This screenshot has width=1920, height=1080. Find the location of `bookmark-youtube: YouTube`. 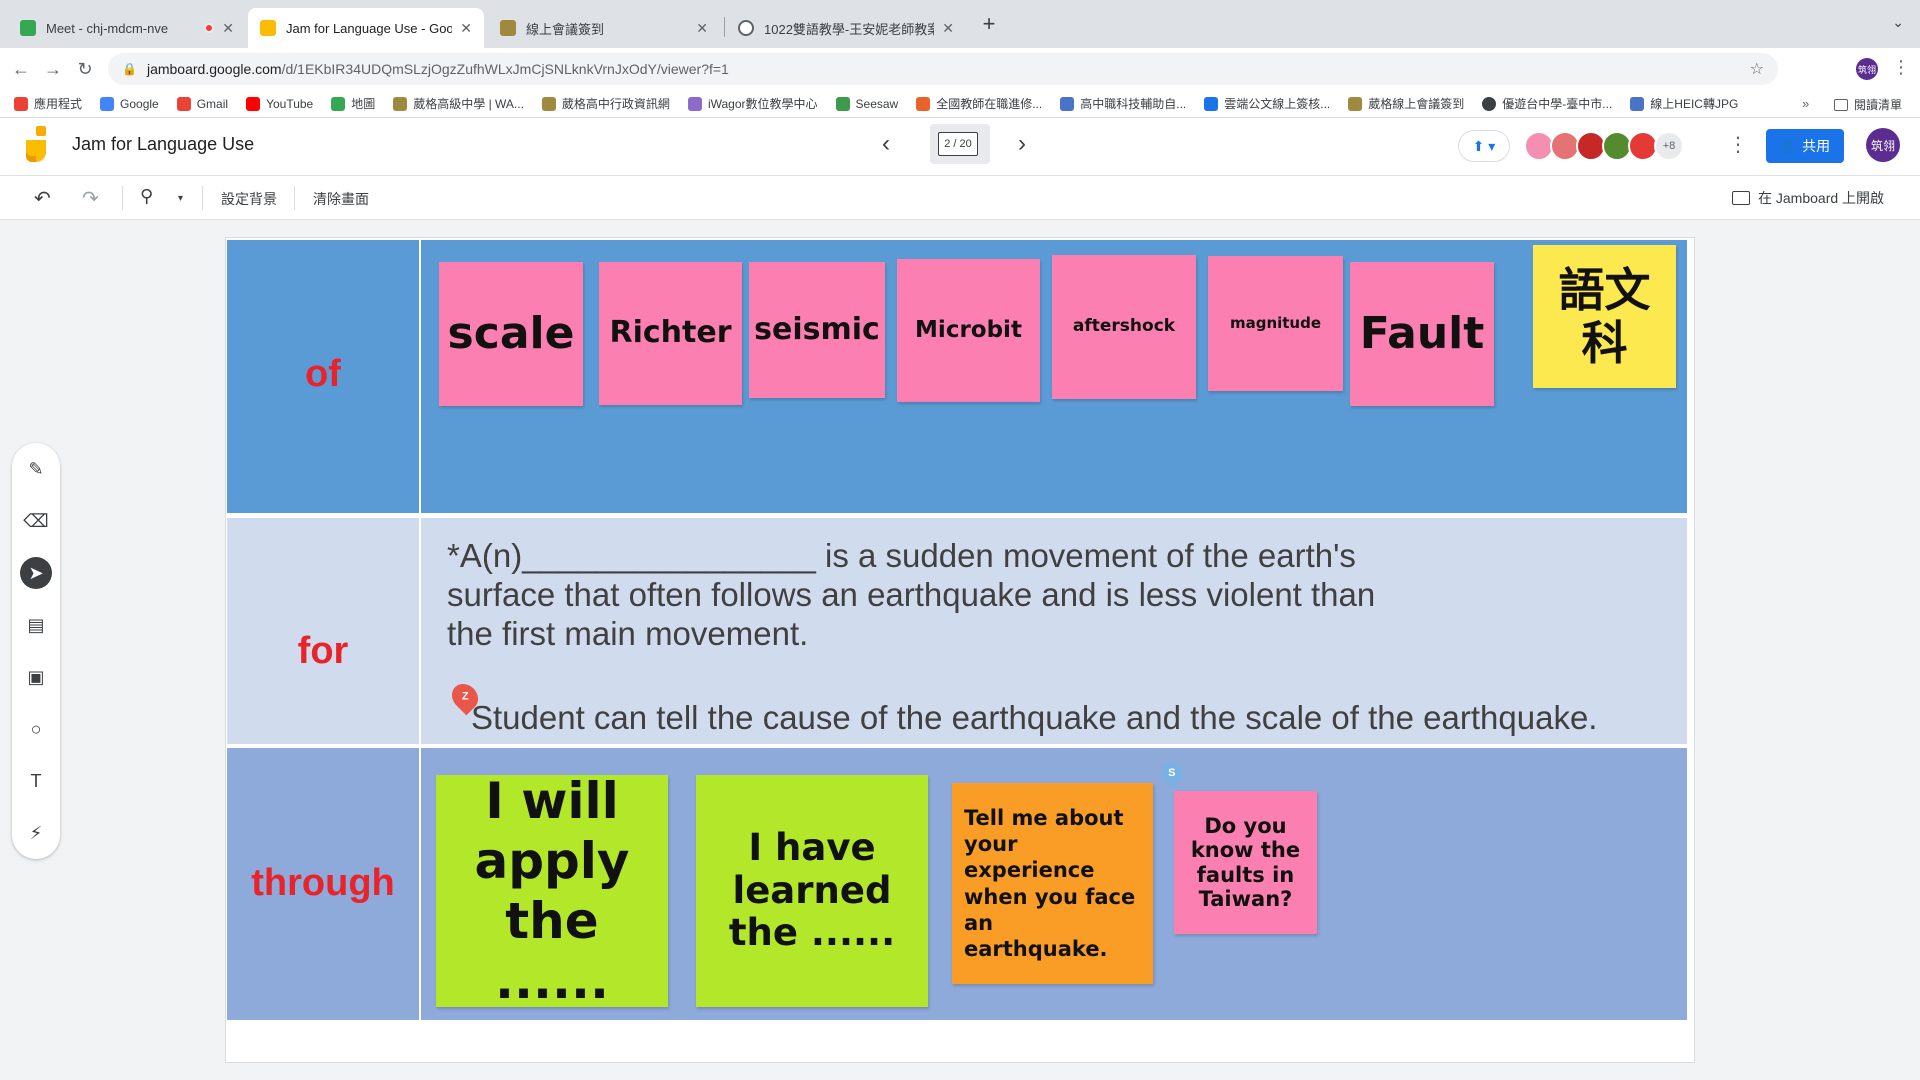

bookmark-youtube: YouTube is located at coordinates (280, 103).